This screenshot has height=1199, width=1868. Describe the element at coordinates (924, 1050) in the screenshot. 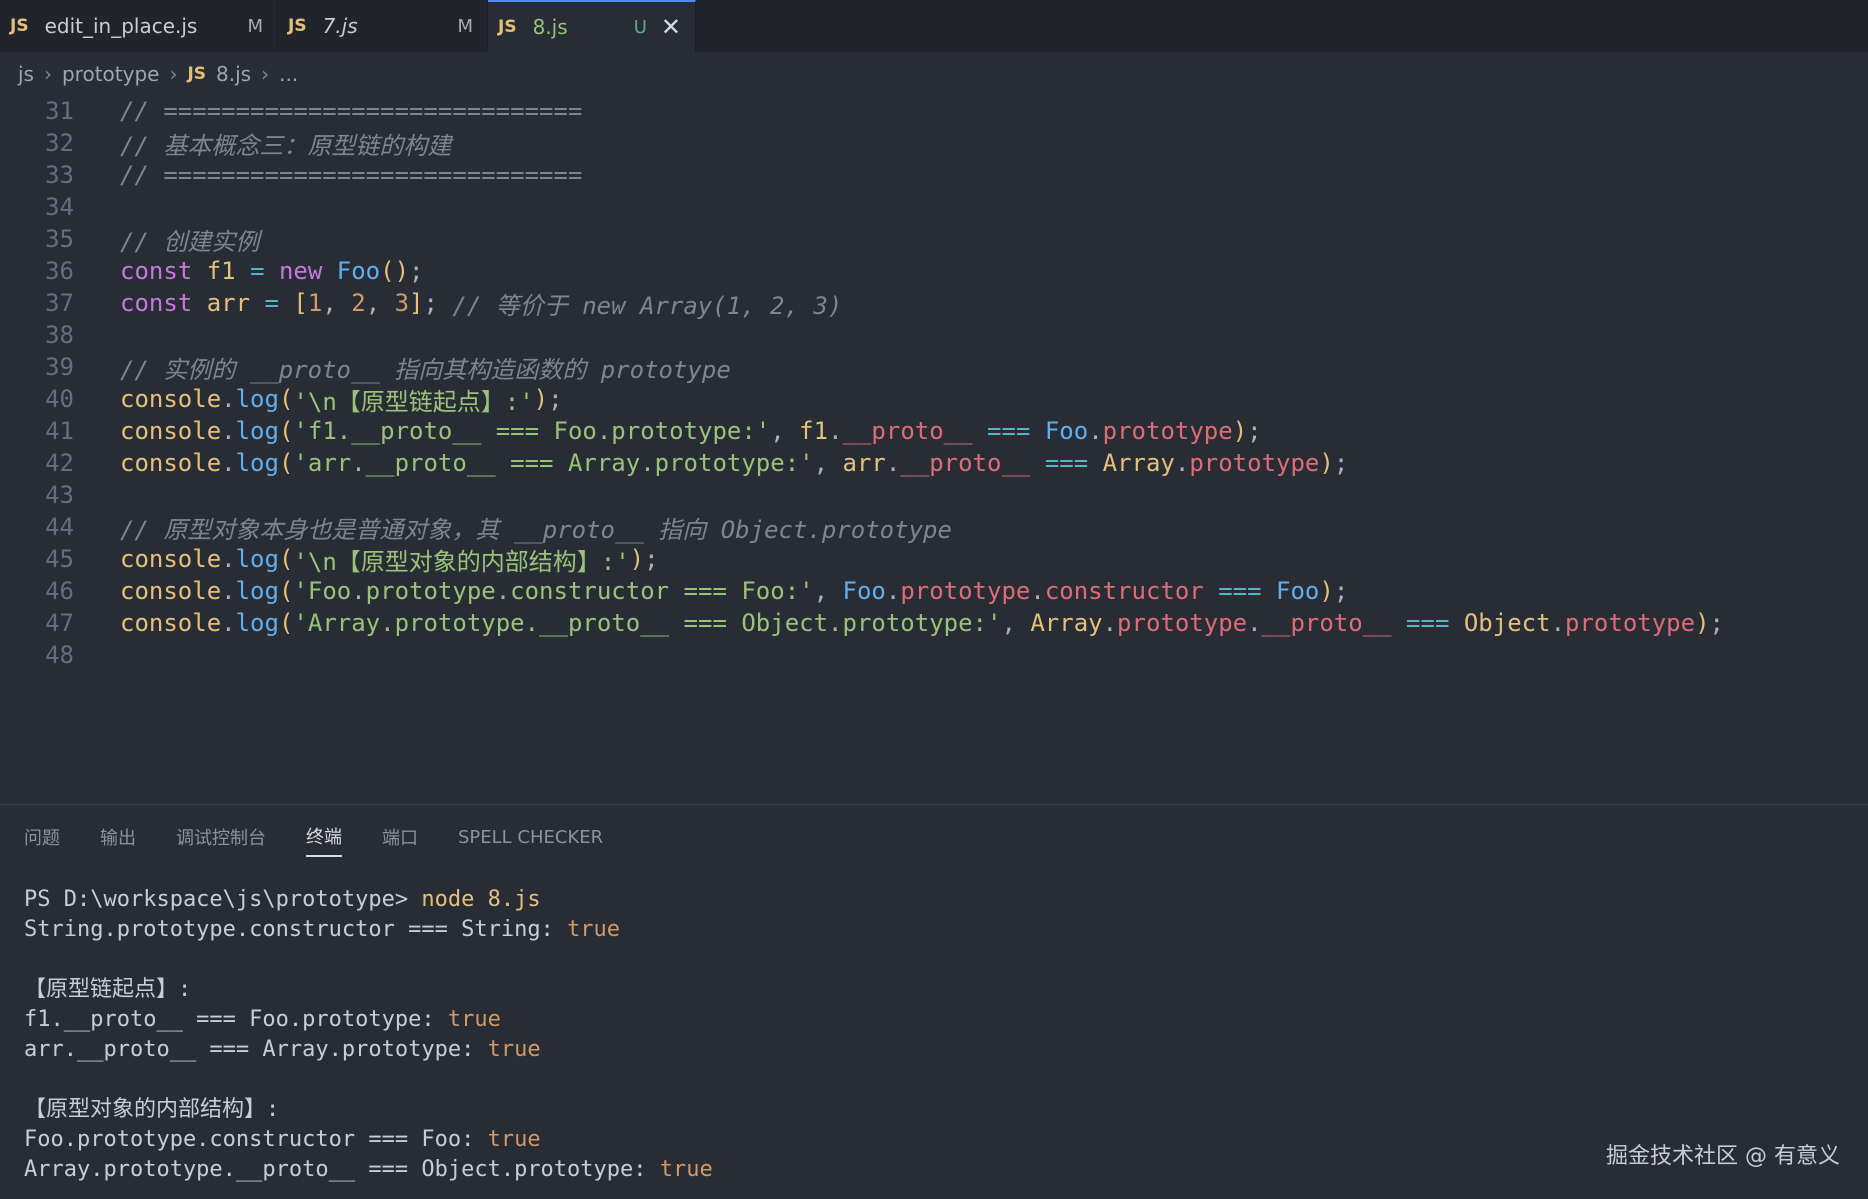

I see `terminal-line: arr.__proto__ === Array.prototype: true` at that location.